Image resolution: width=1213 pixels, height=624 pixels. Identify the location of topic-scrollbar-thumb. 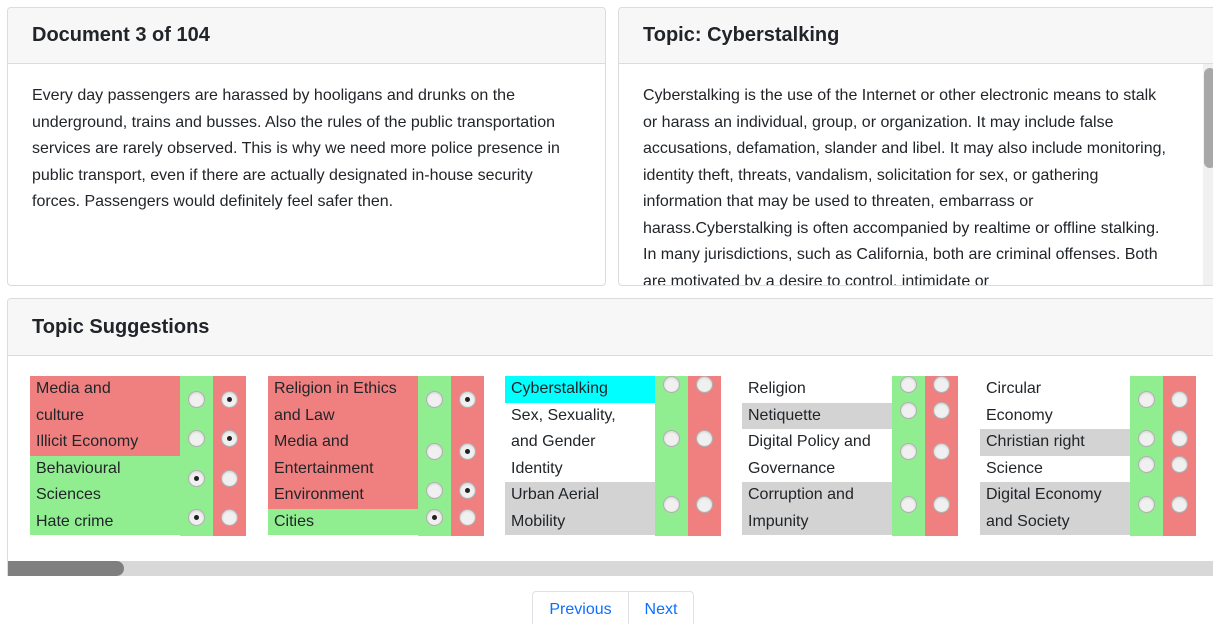
(1208, 118).